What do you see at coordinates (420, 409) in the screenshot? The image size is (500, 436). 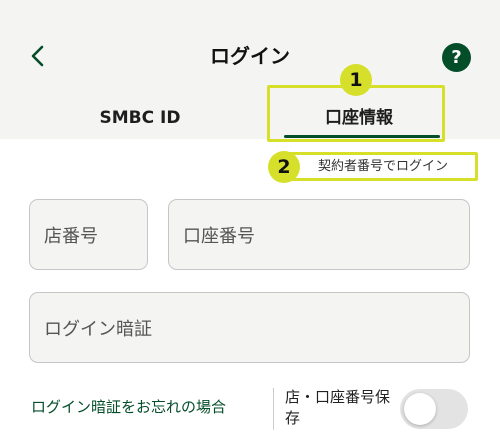 I see `toggle-knob` at bounding box center [420, 409].